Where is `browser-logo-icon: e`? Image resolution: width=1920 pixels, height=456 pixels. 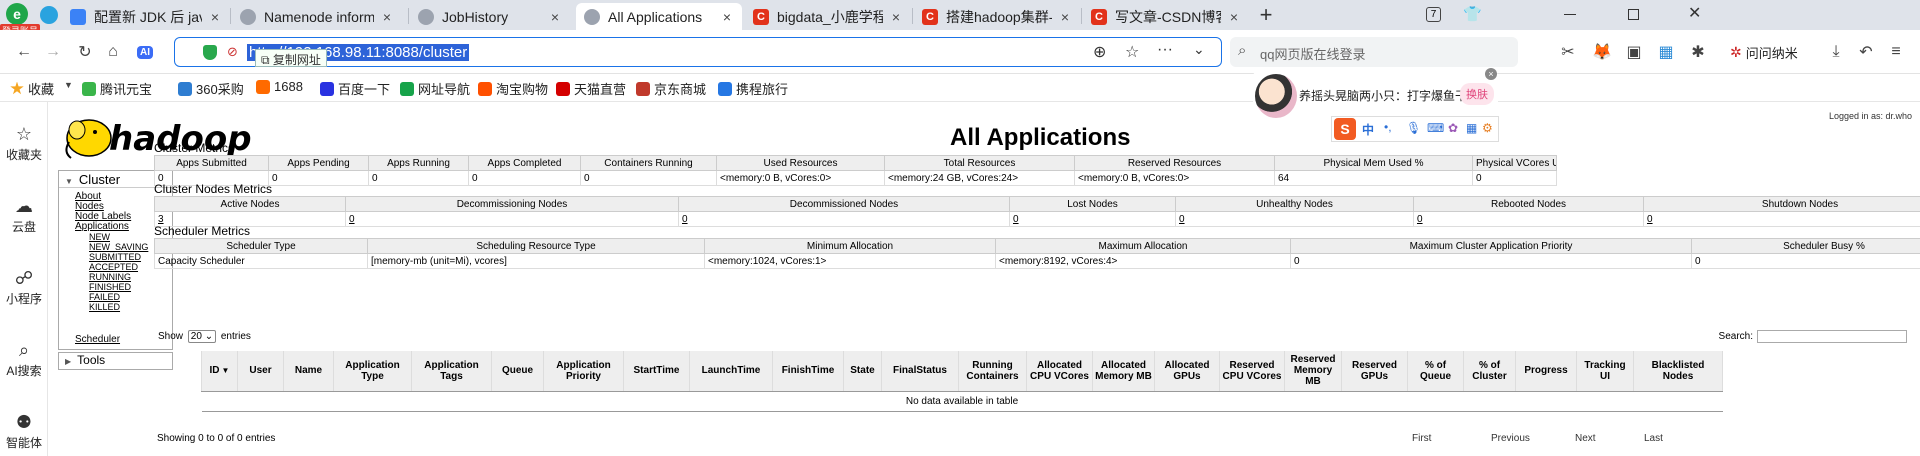
browser-logo-icon: e is located at coordinates (17, 14).